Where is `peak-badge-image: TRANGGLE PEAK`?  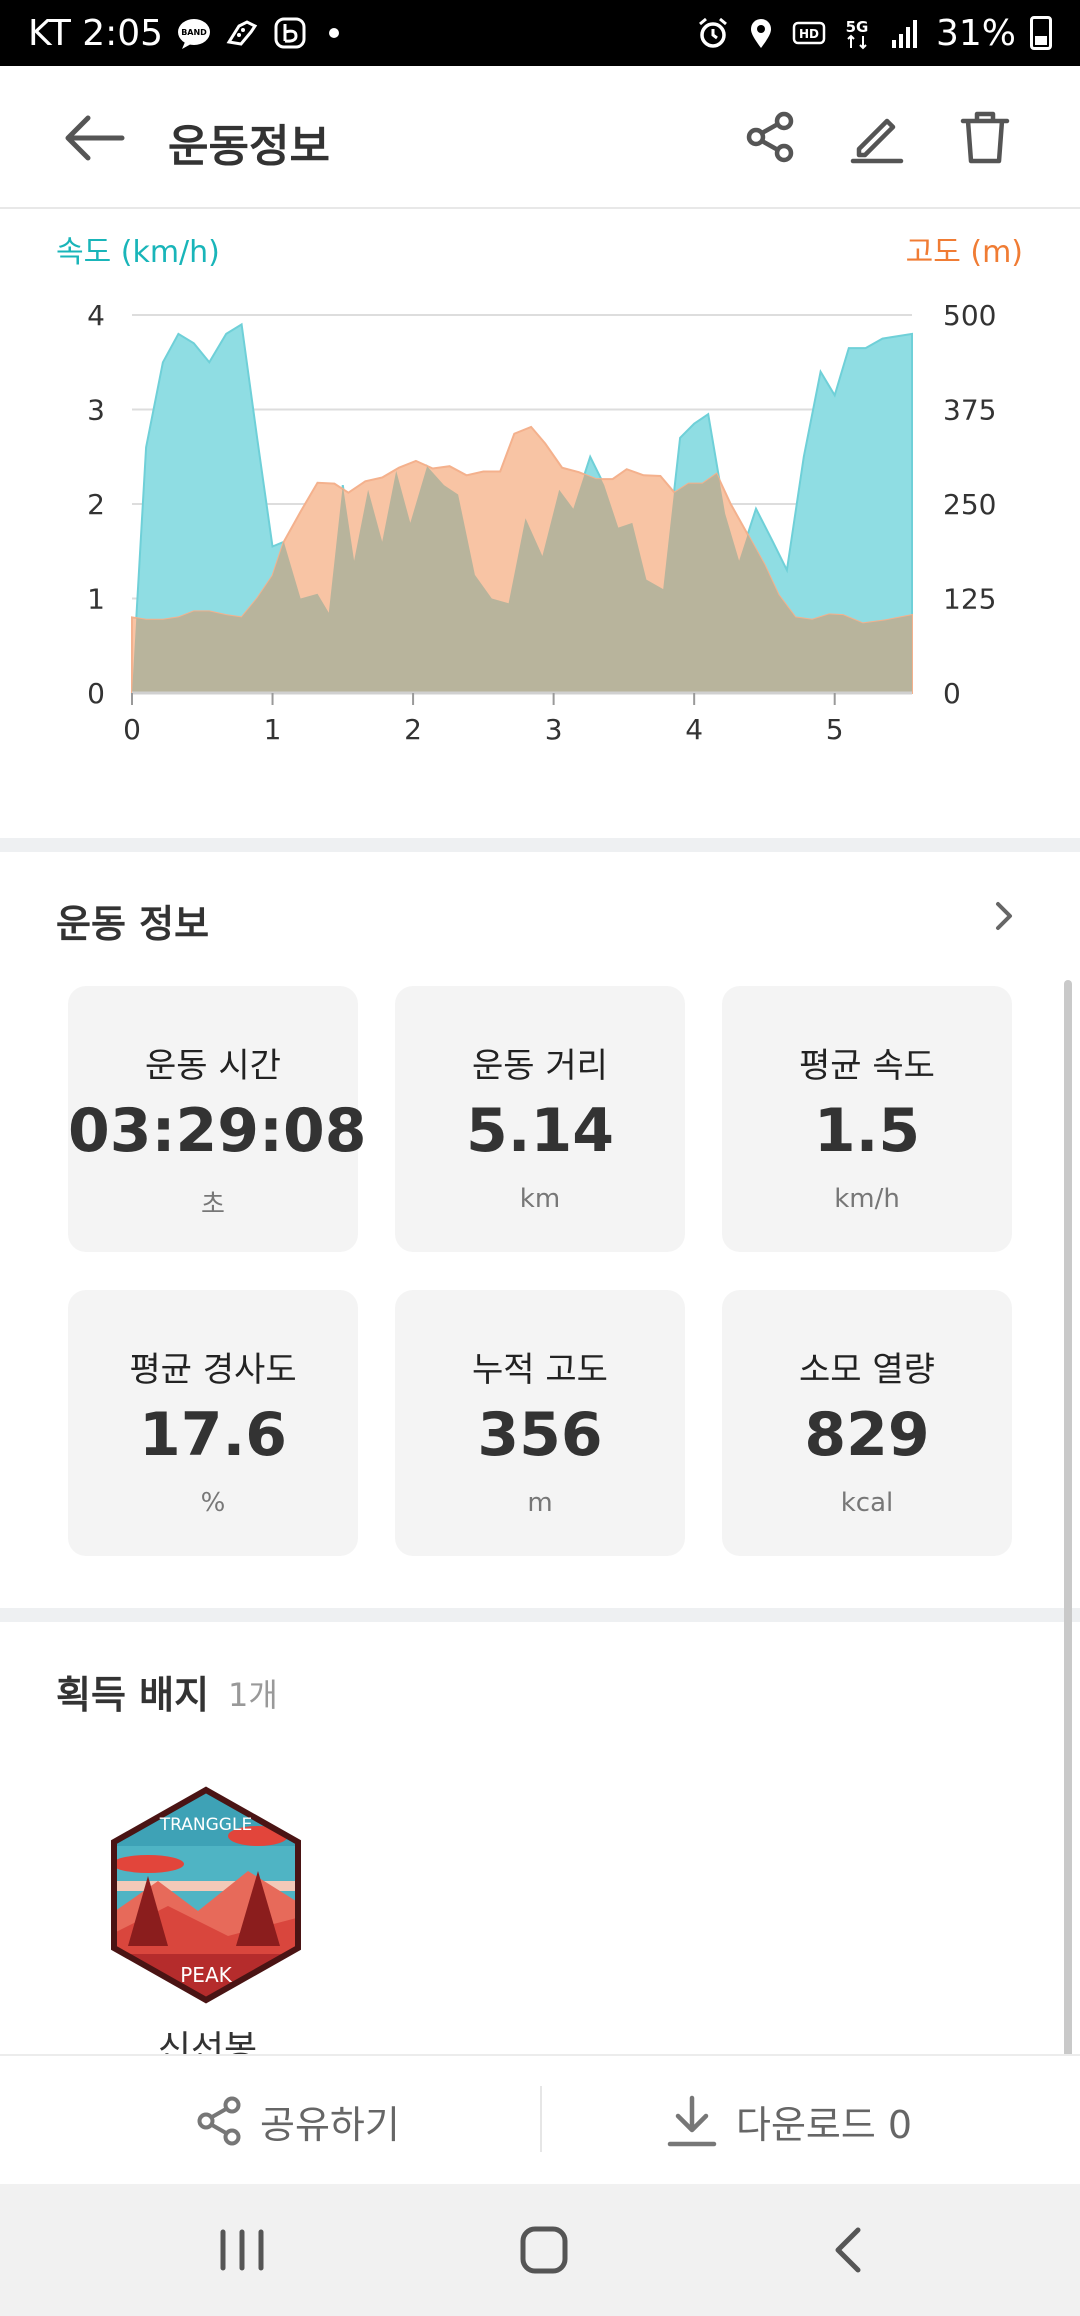 peak-badge-image: TRANGGLE PEAK is located at coordinates (206, 1895).